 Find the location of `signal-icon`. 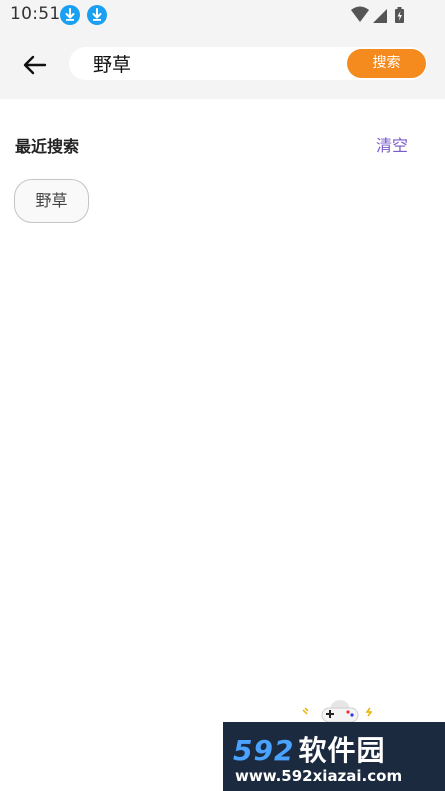

signal-icon is located at coordinates (380, 16).